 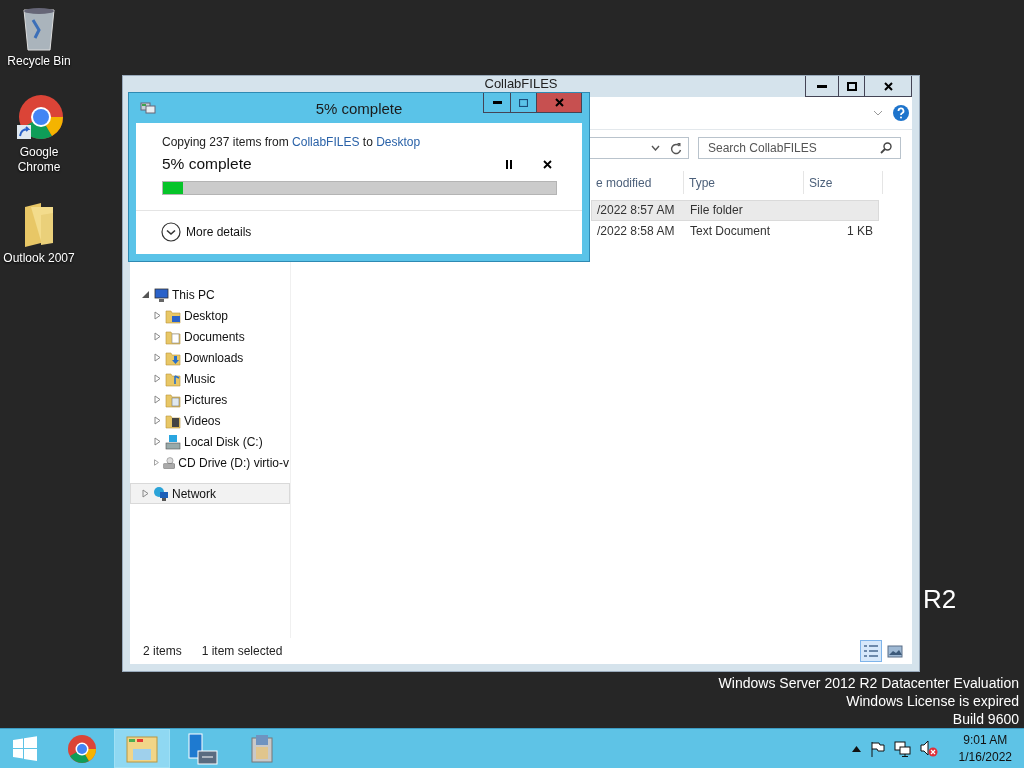 What do you see at coordinates (25, 748) in the screenshot?
I see `windows-logo-icon` at bounding box center [25, 748].